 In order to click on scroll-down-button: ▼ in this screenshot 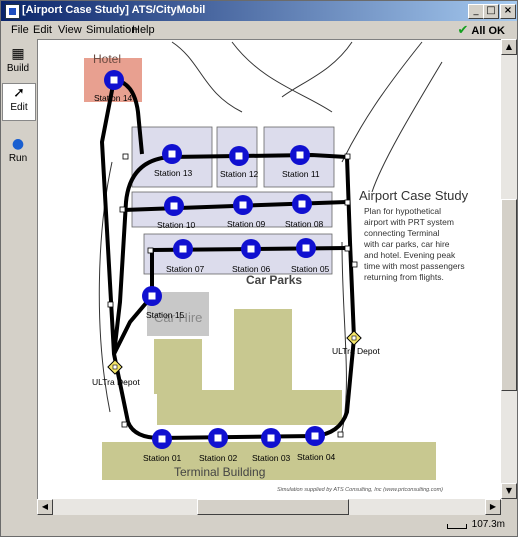, I will do `click(509, 491)`.